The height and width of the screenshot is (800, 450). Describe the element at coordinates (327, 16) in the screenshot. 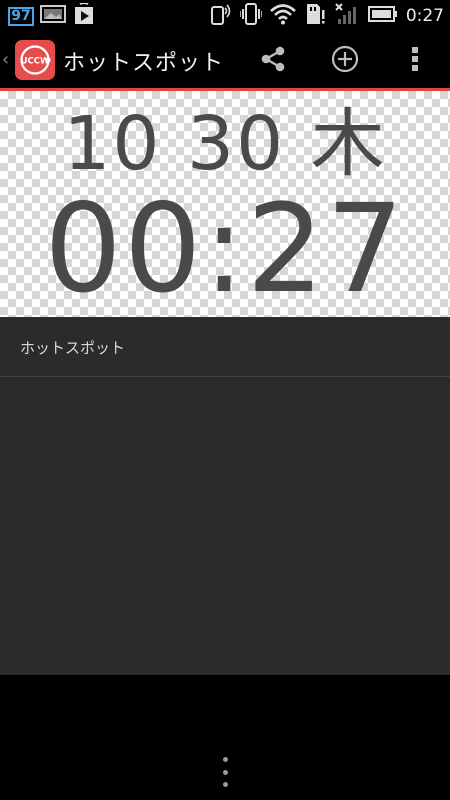

I see `system-icons: 0:27` at that location.